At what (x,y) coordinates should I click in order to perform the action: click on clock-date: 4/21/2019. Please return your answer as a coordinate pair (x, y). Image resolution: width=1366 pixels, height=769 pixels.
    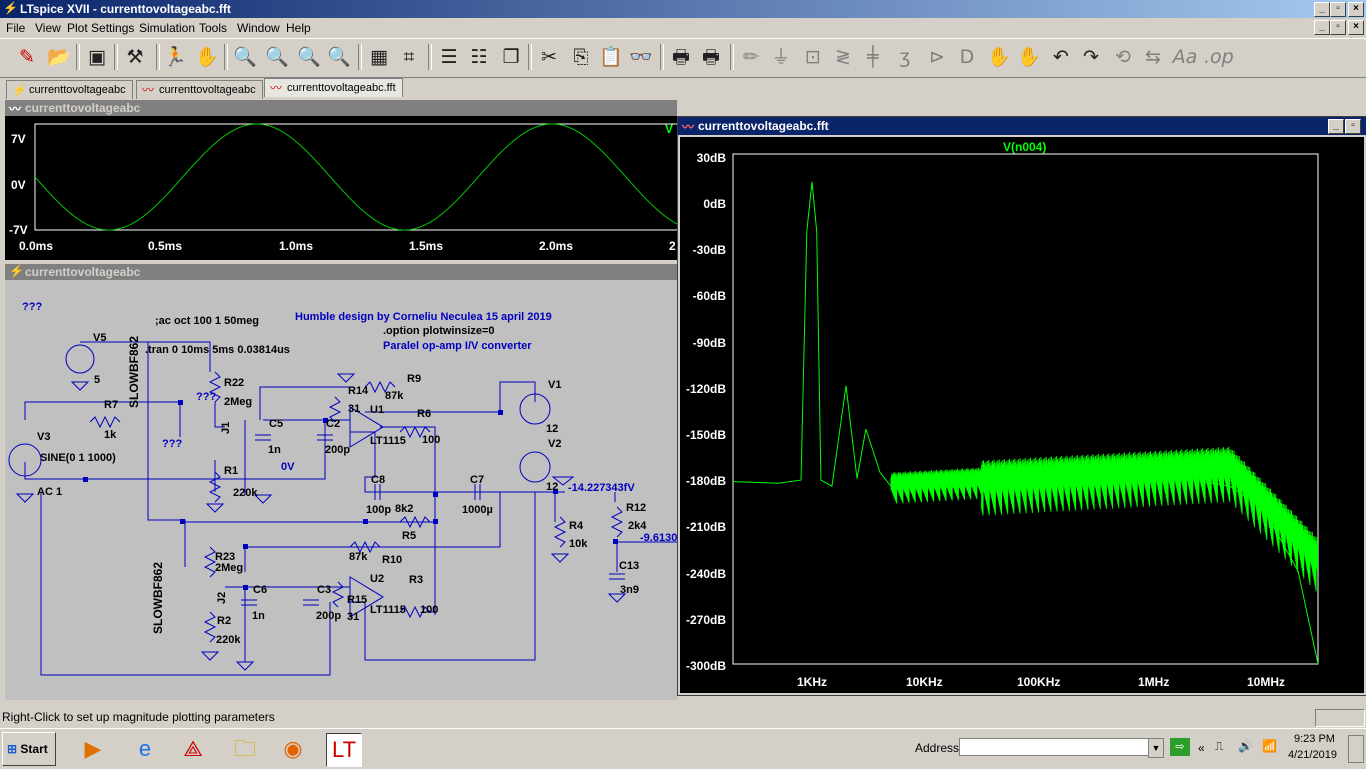
    Looking at the image, I should click on (1312, 755).